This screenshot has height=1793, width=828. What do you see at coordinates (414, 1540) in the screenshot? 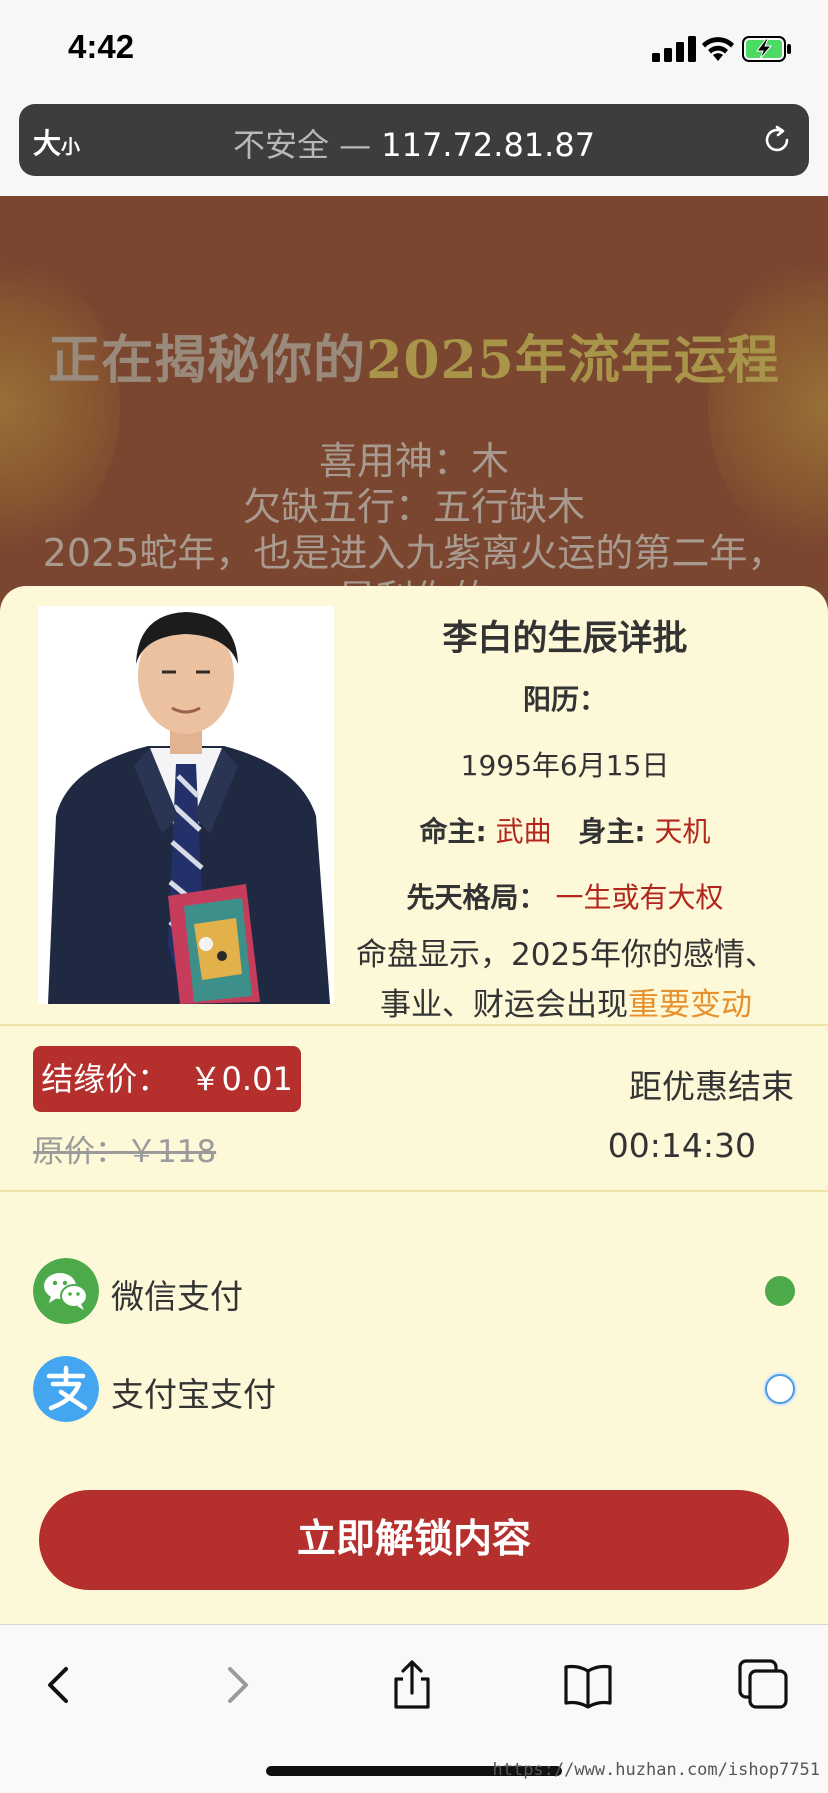
I see `unlock-content-button: 立即解锁内容` at bounding box center [414, 1540].